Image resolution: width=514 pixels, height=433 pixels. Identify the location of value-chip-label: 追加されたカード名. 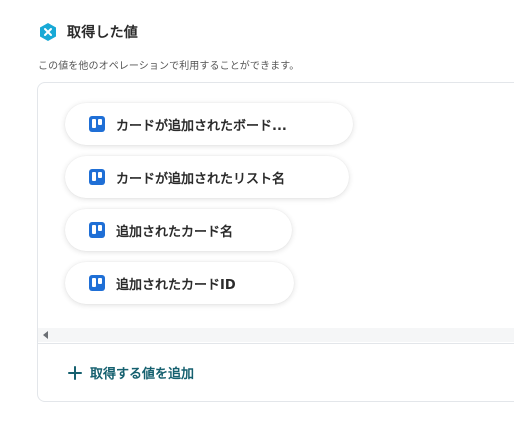
(175, 232).